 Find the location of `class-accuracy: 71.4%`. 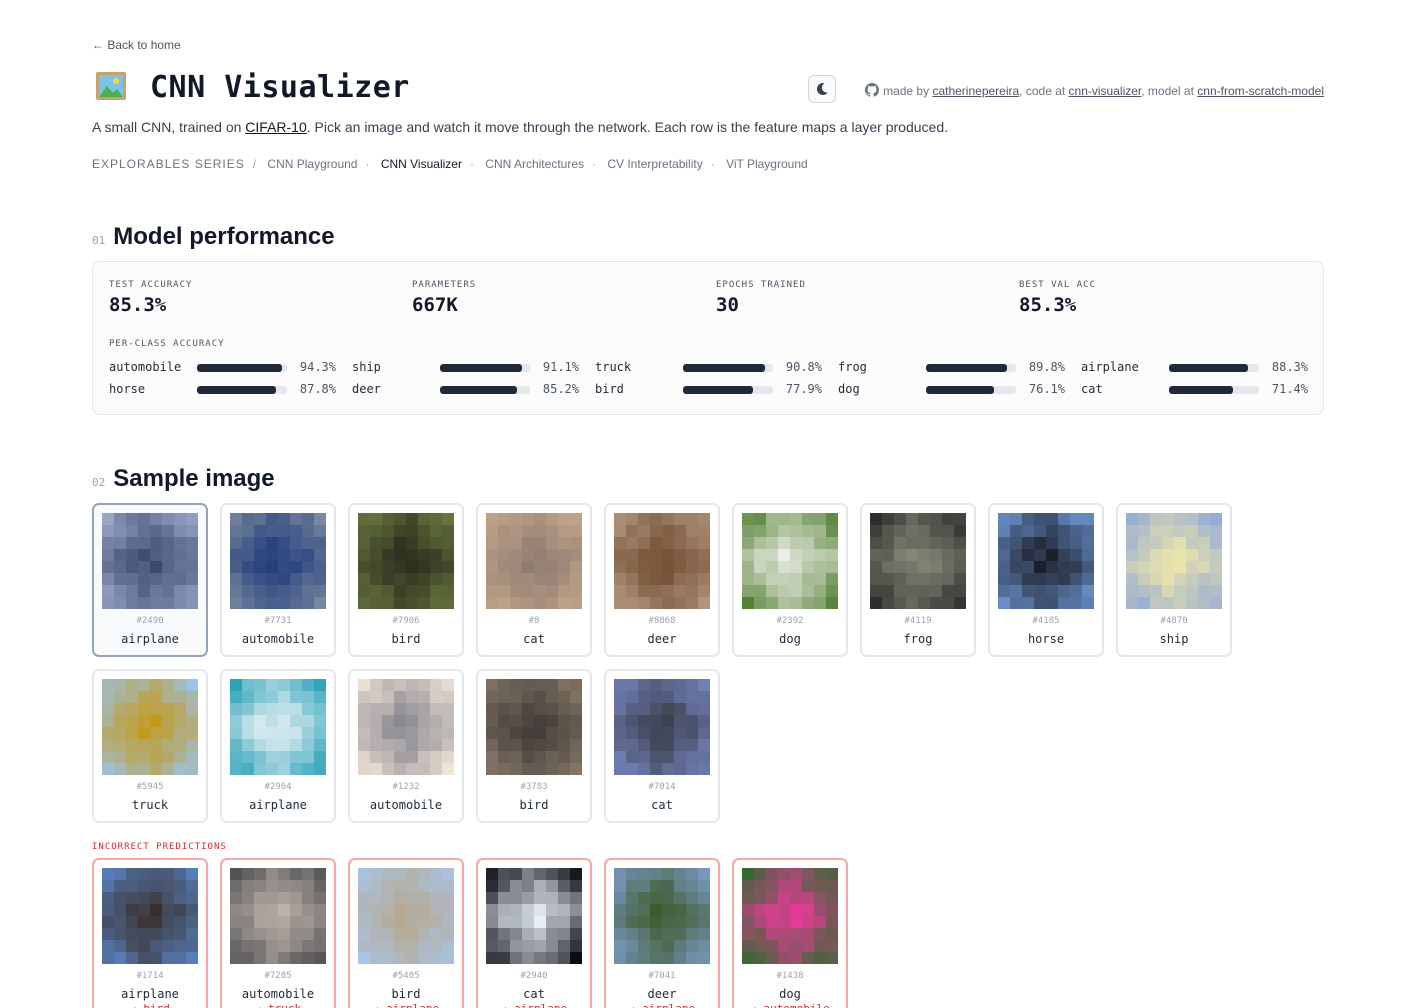

class-accuracy: 71.4% is located at coordinates (1289, 389).